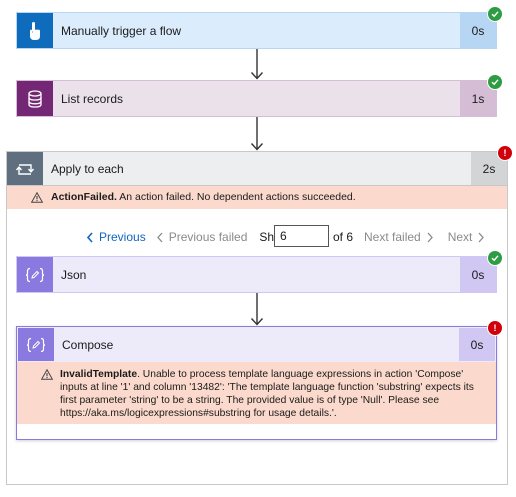 This screenshot has width=516, height=497. I want to click on list-records-card: List records 1s, so click(256, 98).